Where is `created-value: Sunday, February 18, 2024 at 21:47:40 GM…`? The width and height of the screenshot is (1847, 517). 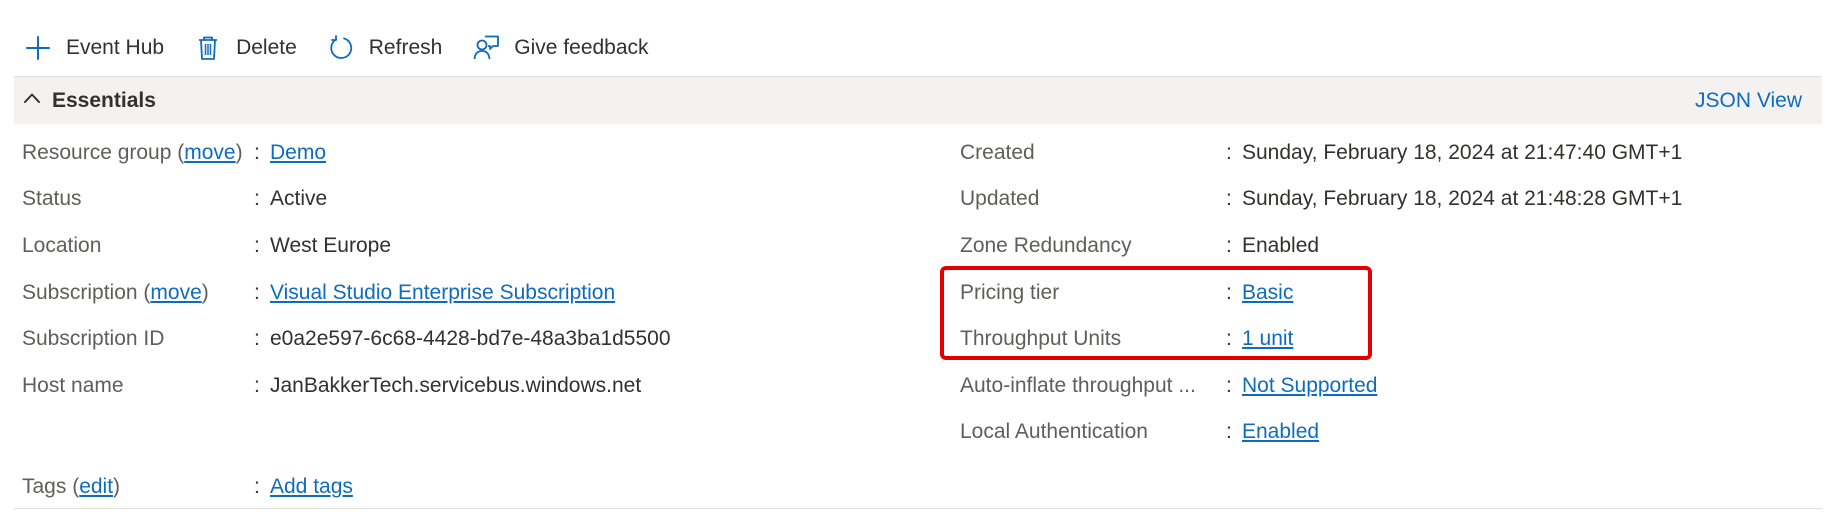 created-value: Sunday, February 18, 2024 at 21:47:40 GM… is located at coordinates (1462, 152).